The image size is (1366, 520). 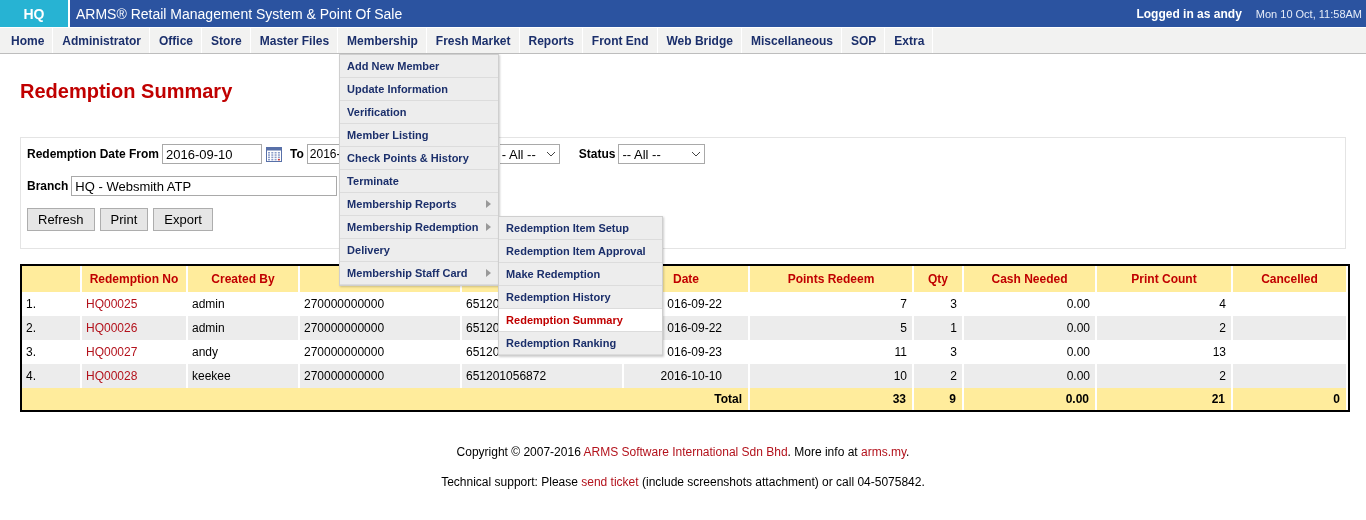 I want to click on menu-item: Add New Member, so click(x=419, y=66).